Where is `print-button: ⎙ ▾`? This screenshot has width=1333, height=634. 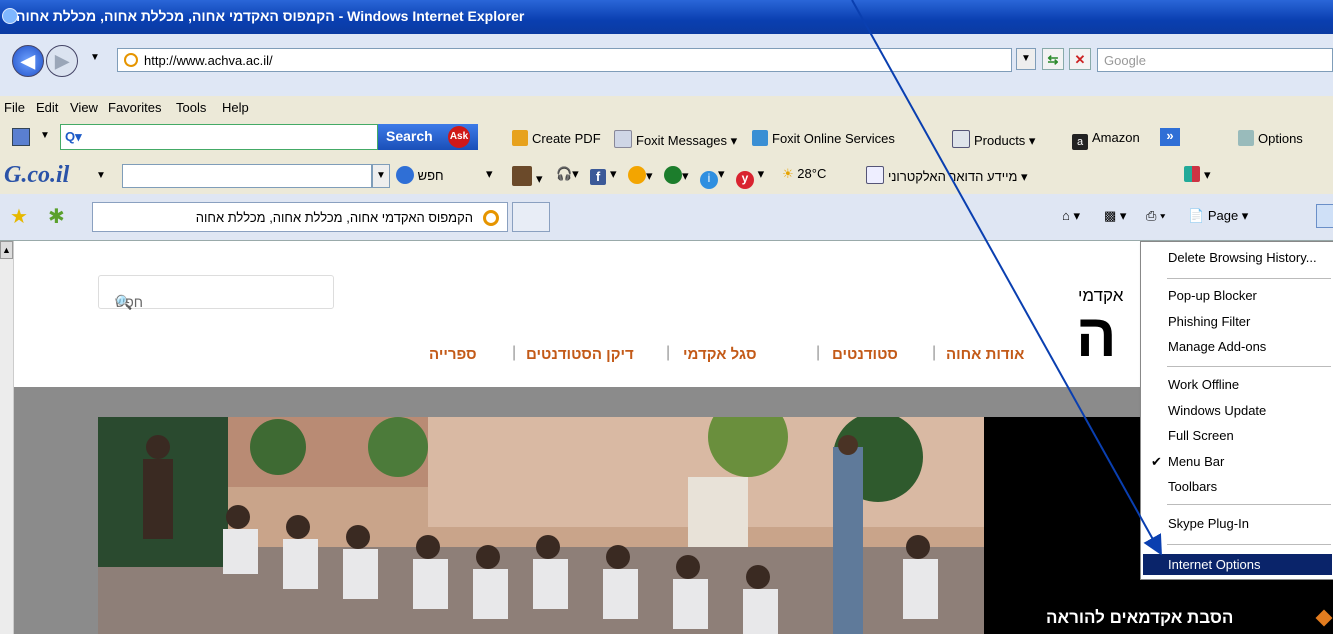 print-button: ⎙ ▾ is located at coordinates (1155, 216).